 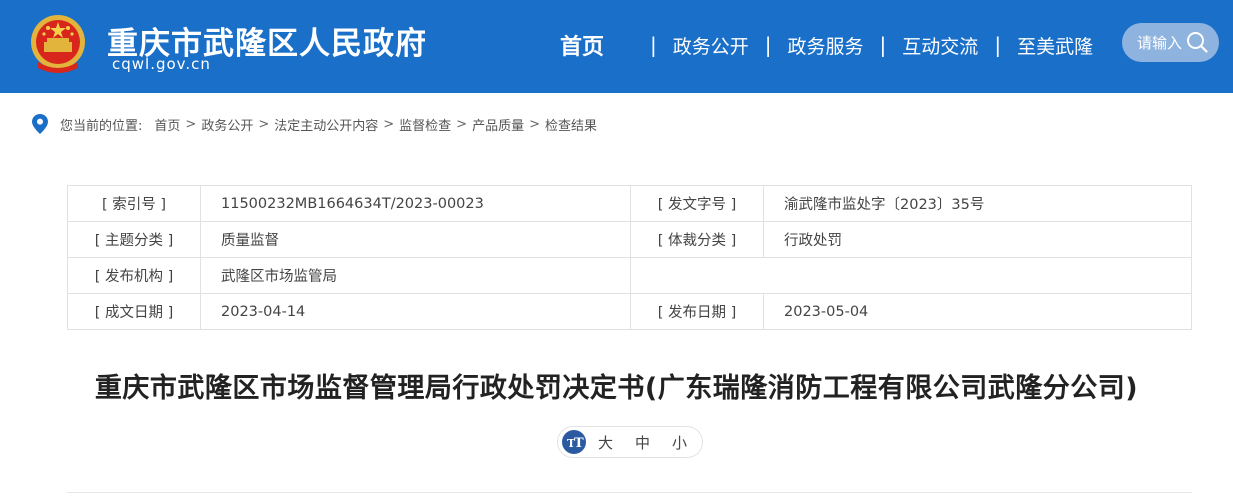 I want to click on meta-key-doc-no: [ 发文字号 ], so click(x=697, y=203).